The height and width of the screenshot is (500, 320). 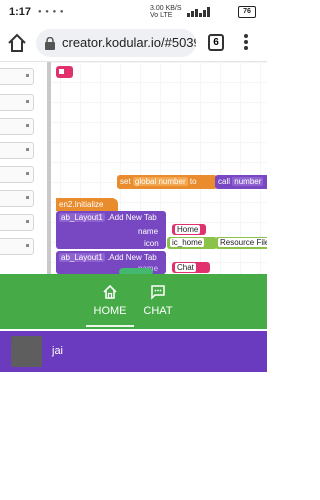 What do you see at coordinates (148, 231) in the screenshot?
I see `name-arg-label: name` at bounding box center [148, 231].